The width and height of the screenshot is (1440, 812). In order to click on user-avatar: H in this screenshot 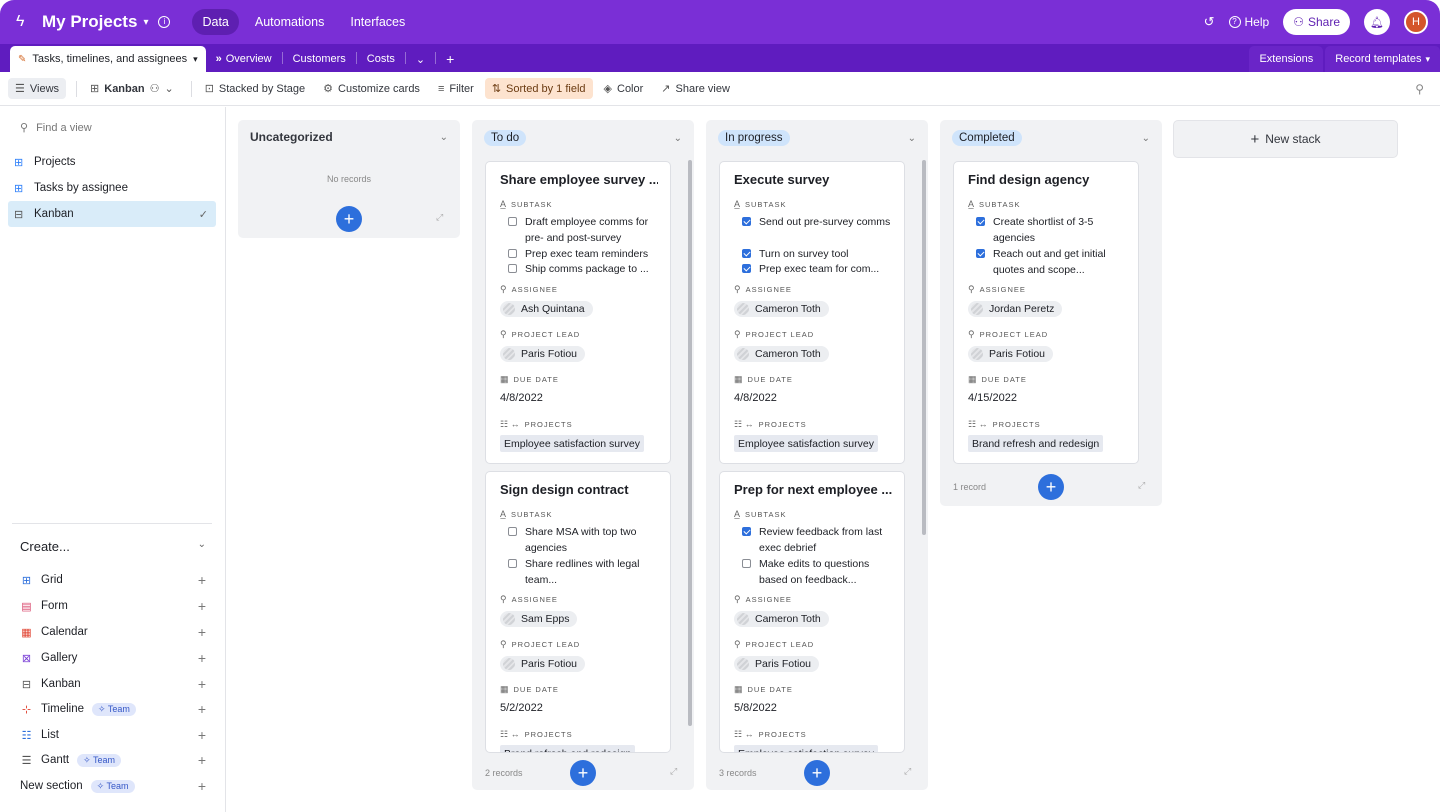, I will do `click(1416, 22)`.